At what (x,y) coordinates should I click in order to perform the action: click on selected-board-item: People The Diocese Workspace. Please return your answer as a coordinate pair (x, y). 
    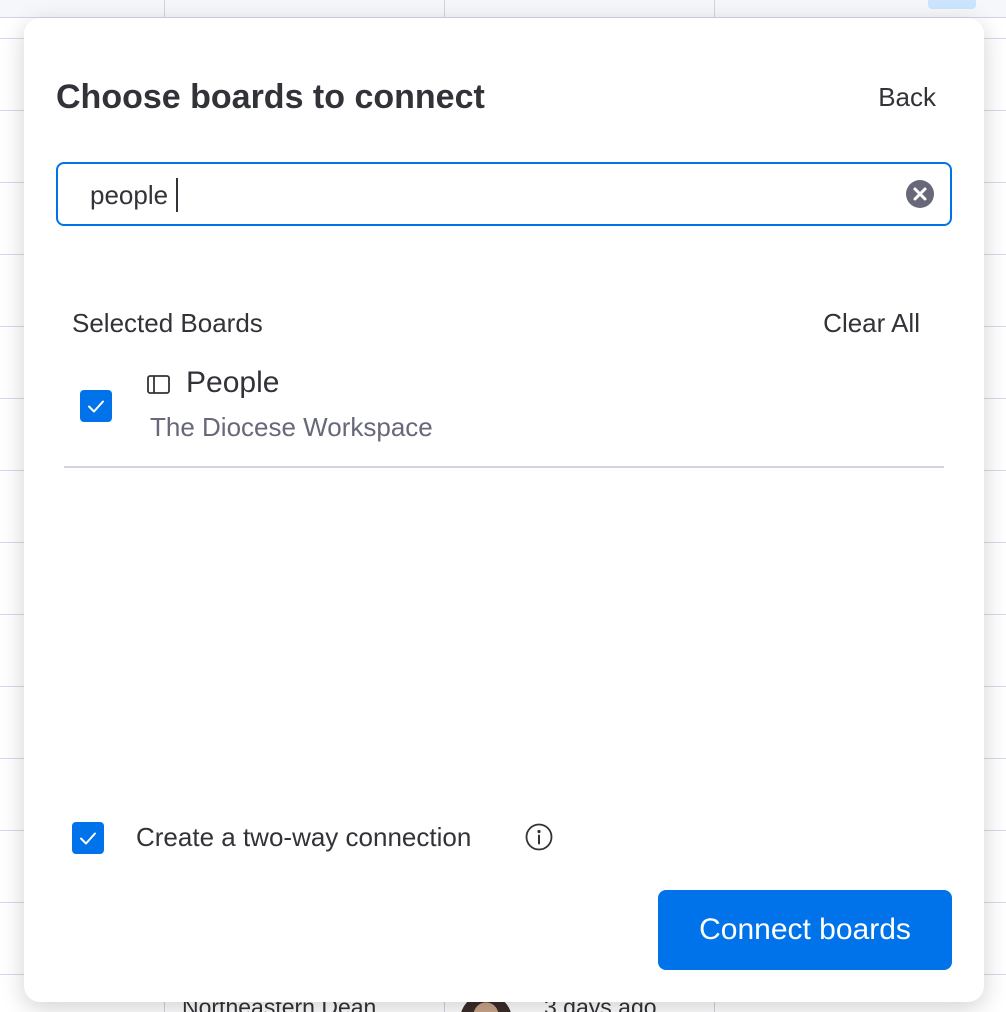
    Looking at the image, I should click on (504, 413).